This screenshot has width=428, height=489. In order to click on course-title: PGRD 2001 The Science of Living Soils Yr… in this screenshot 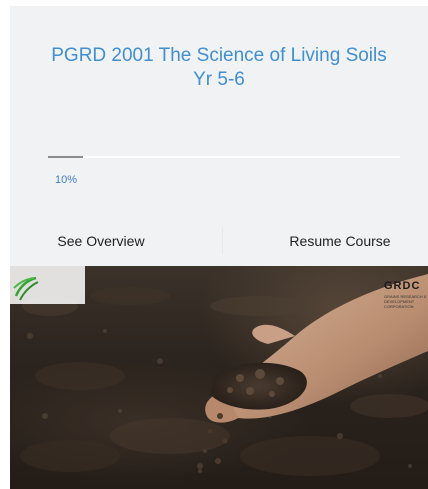, I will do `click(219, 68)`.